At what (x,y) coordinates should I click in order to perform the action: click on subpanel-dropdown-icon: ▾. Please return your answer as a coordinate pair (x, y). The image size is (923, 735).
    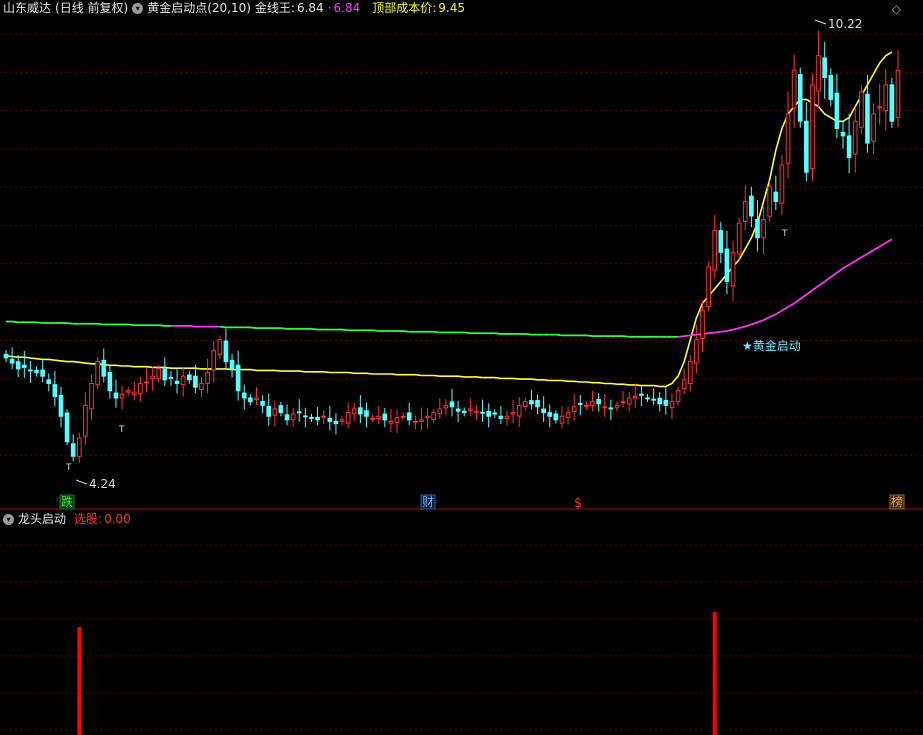
    Looking at the image, I should click on (8, 519).